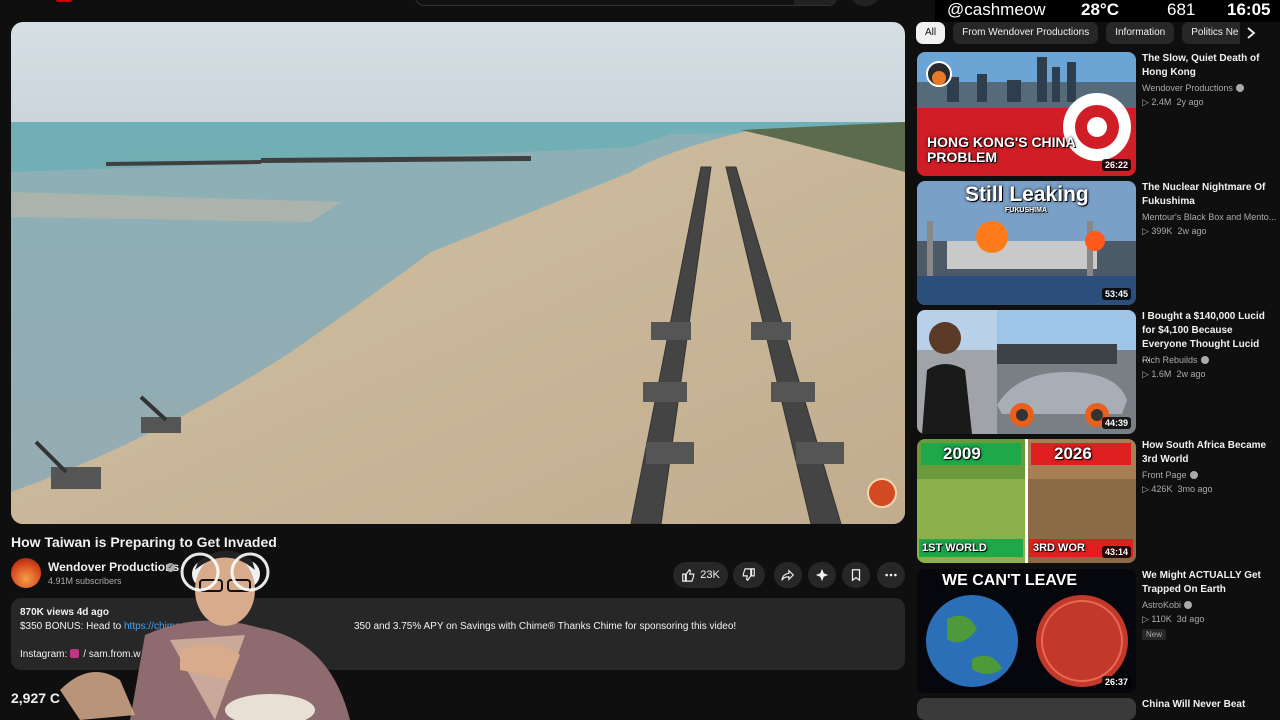  Describe the element at coordinates (36, 698) in the screenshot. I see `comment-count: 2,927 C` at that location.